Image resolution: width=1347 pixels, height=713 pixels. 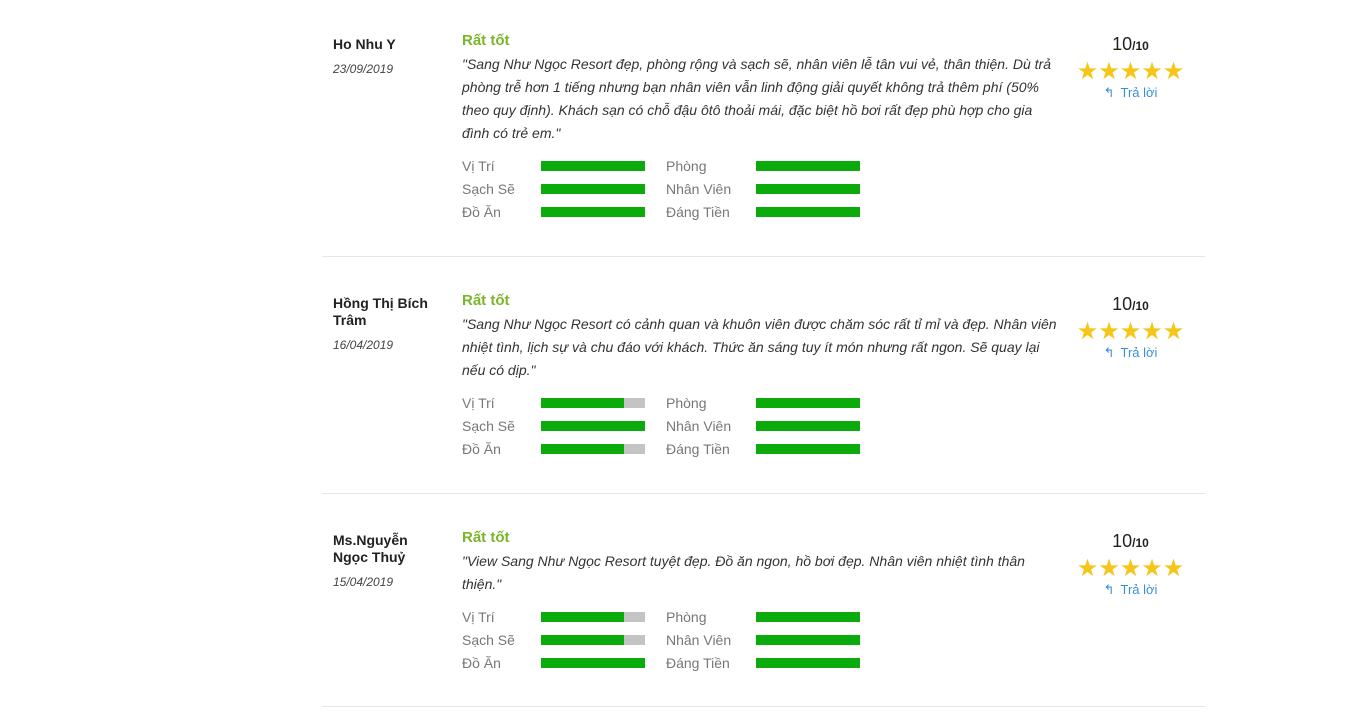 What do you see at coordinates (1130, 541) in the screenshot?
I see `review-score: 10/10` at bounding box center [1130, 541].